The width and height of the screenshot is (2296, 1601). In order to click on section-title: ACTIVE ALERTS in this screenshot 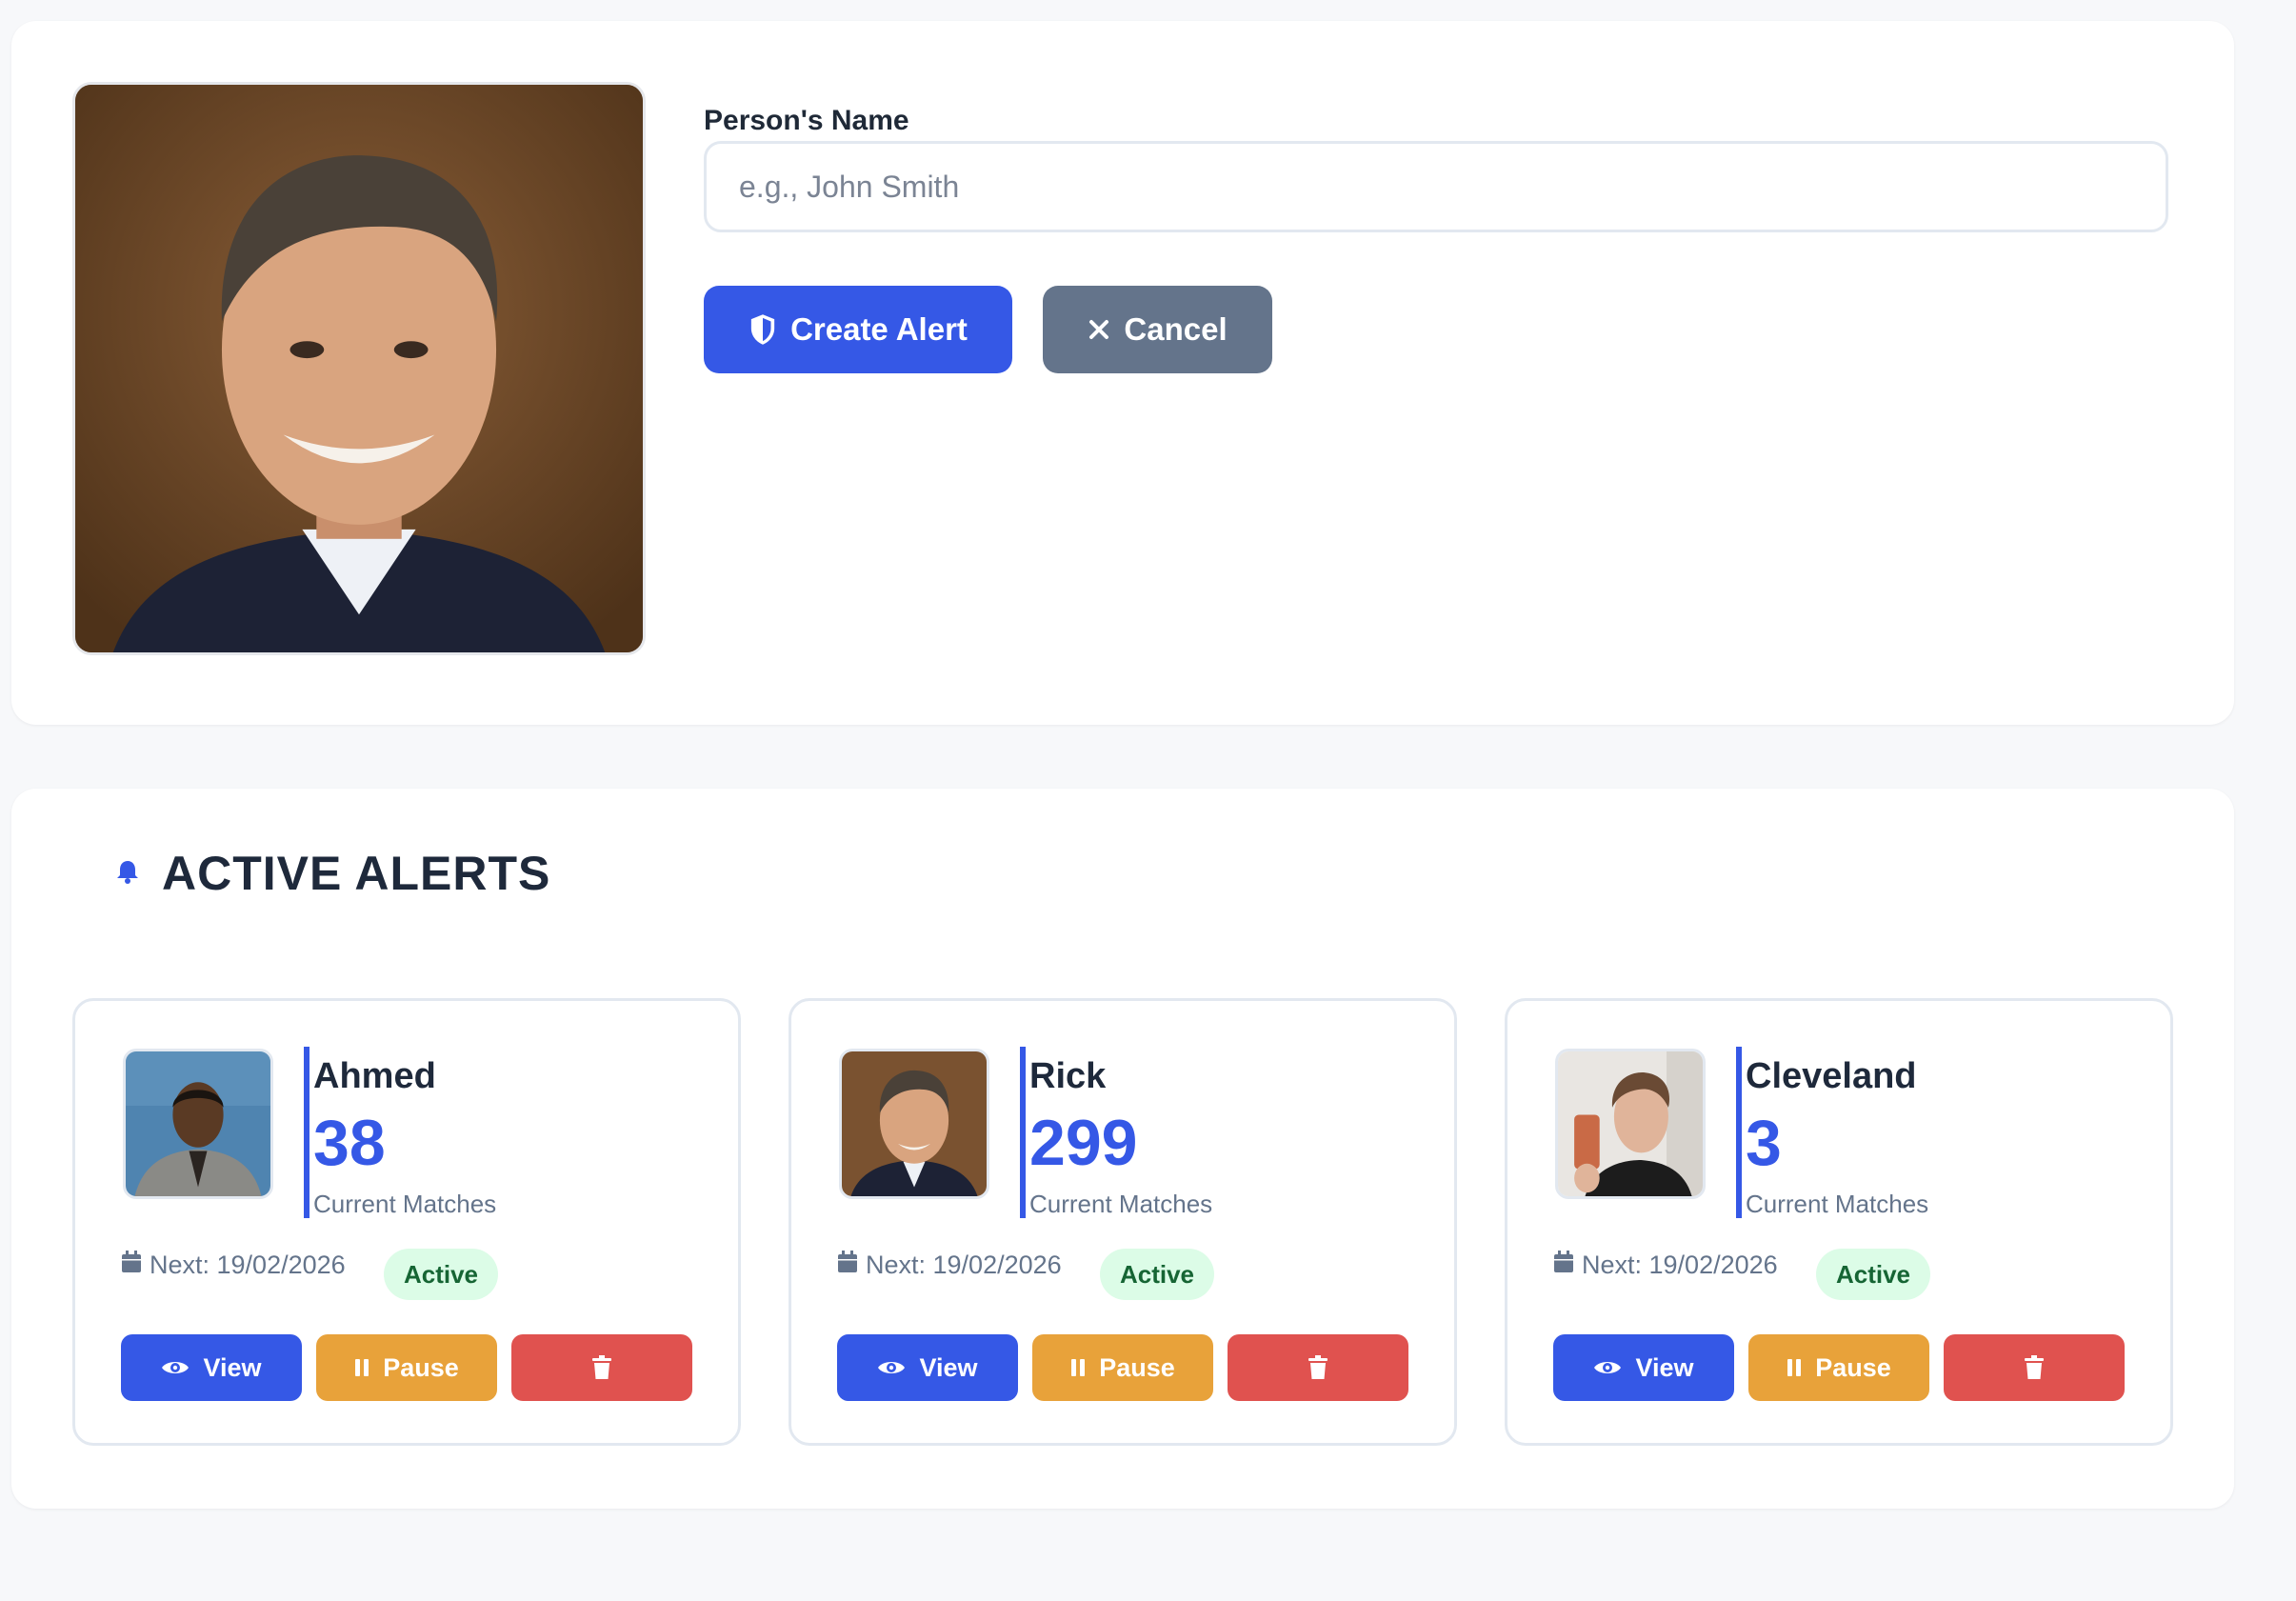, I will do `click(357, 873)`.